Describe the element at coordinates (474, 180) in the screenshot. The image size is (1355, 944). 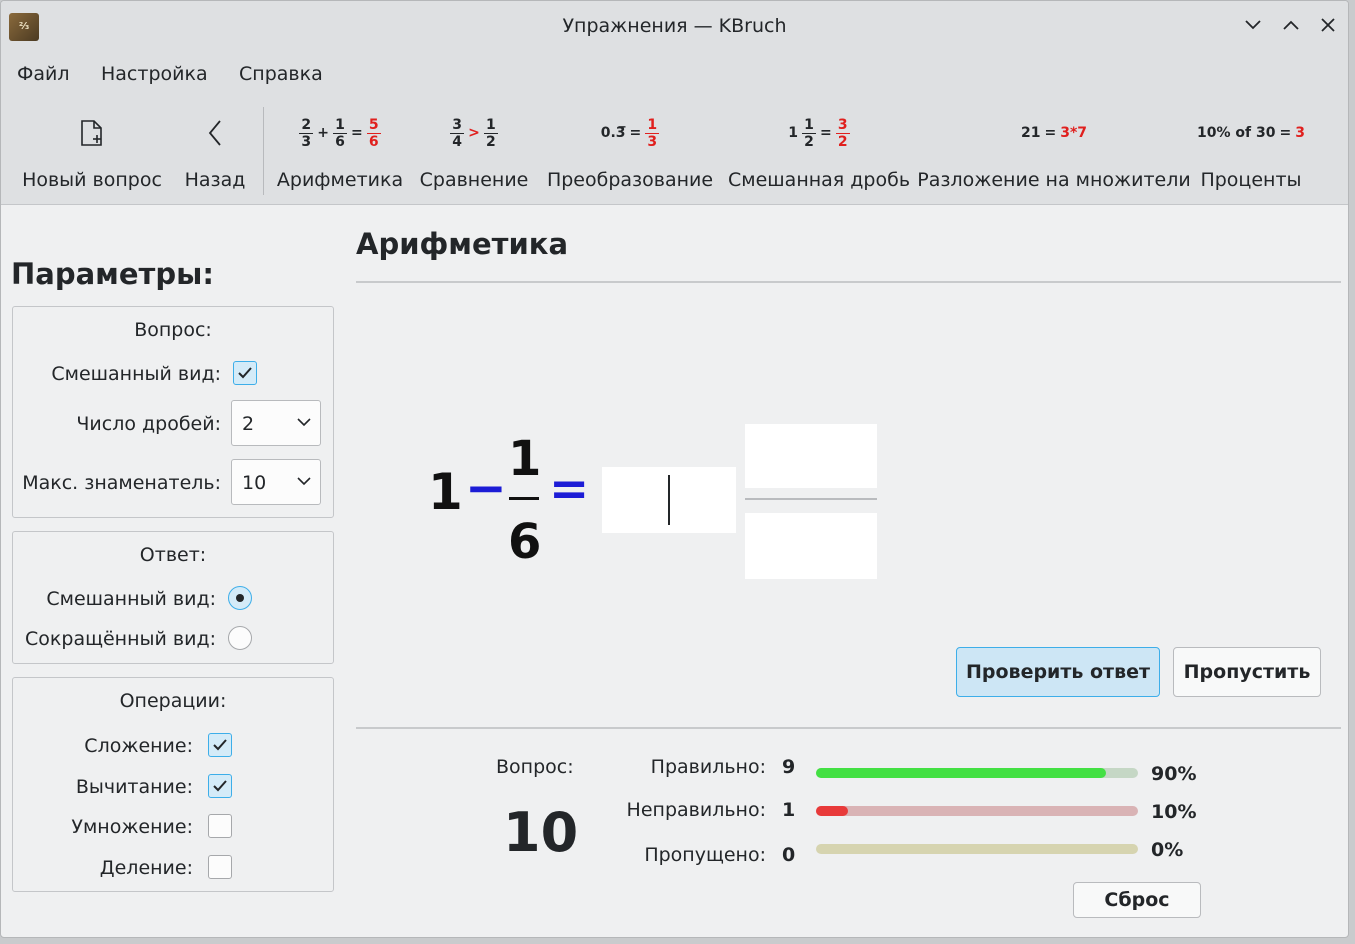
I see `comparison-label: Сравнение` at that location.